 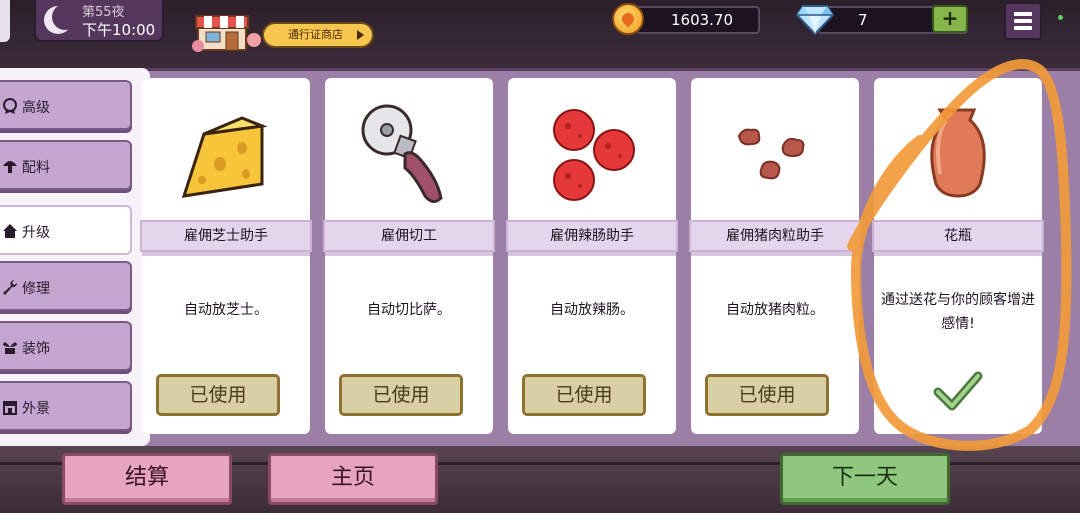 I want to click on card-description: 自动放猪肉粒。, so click(x=775, y=310).